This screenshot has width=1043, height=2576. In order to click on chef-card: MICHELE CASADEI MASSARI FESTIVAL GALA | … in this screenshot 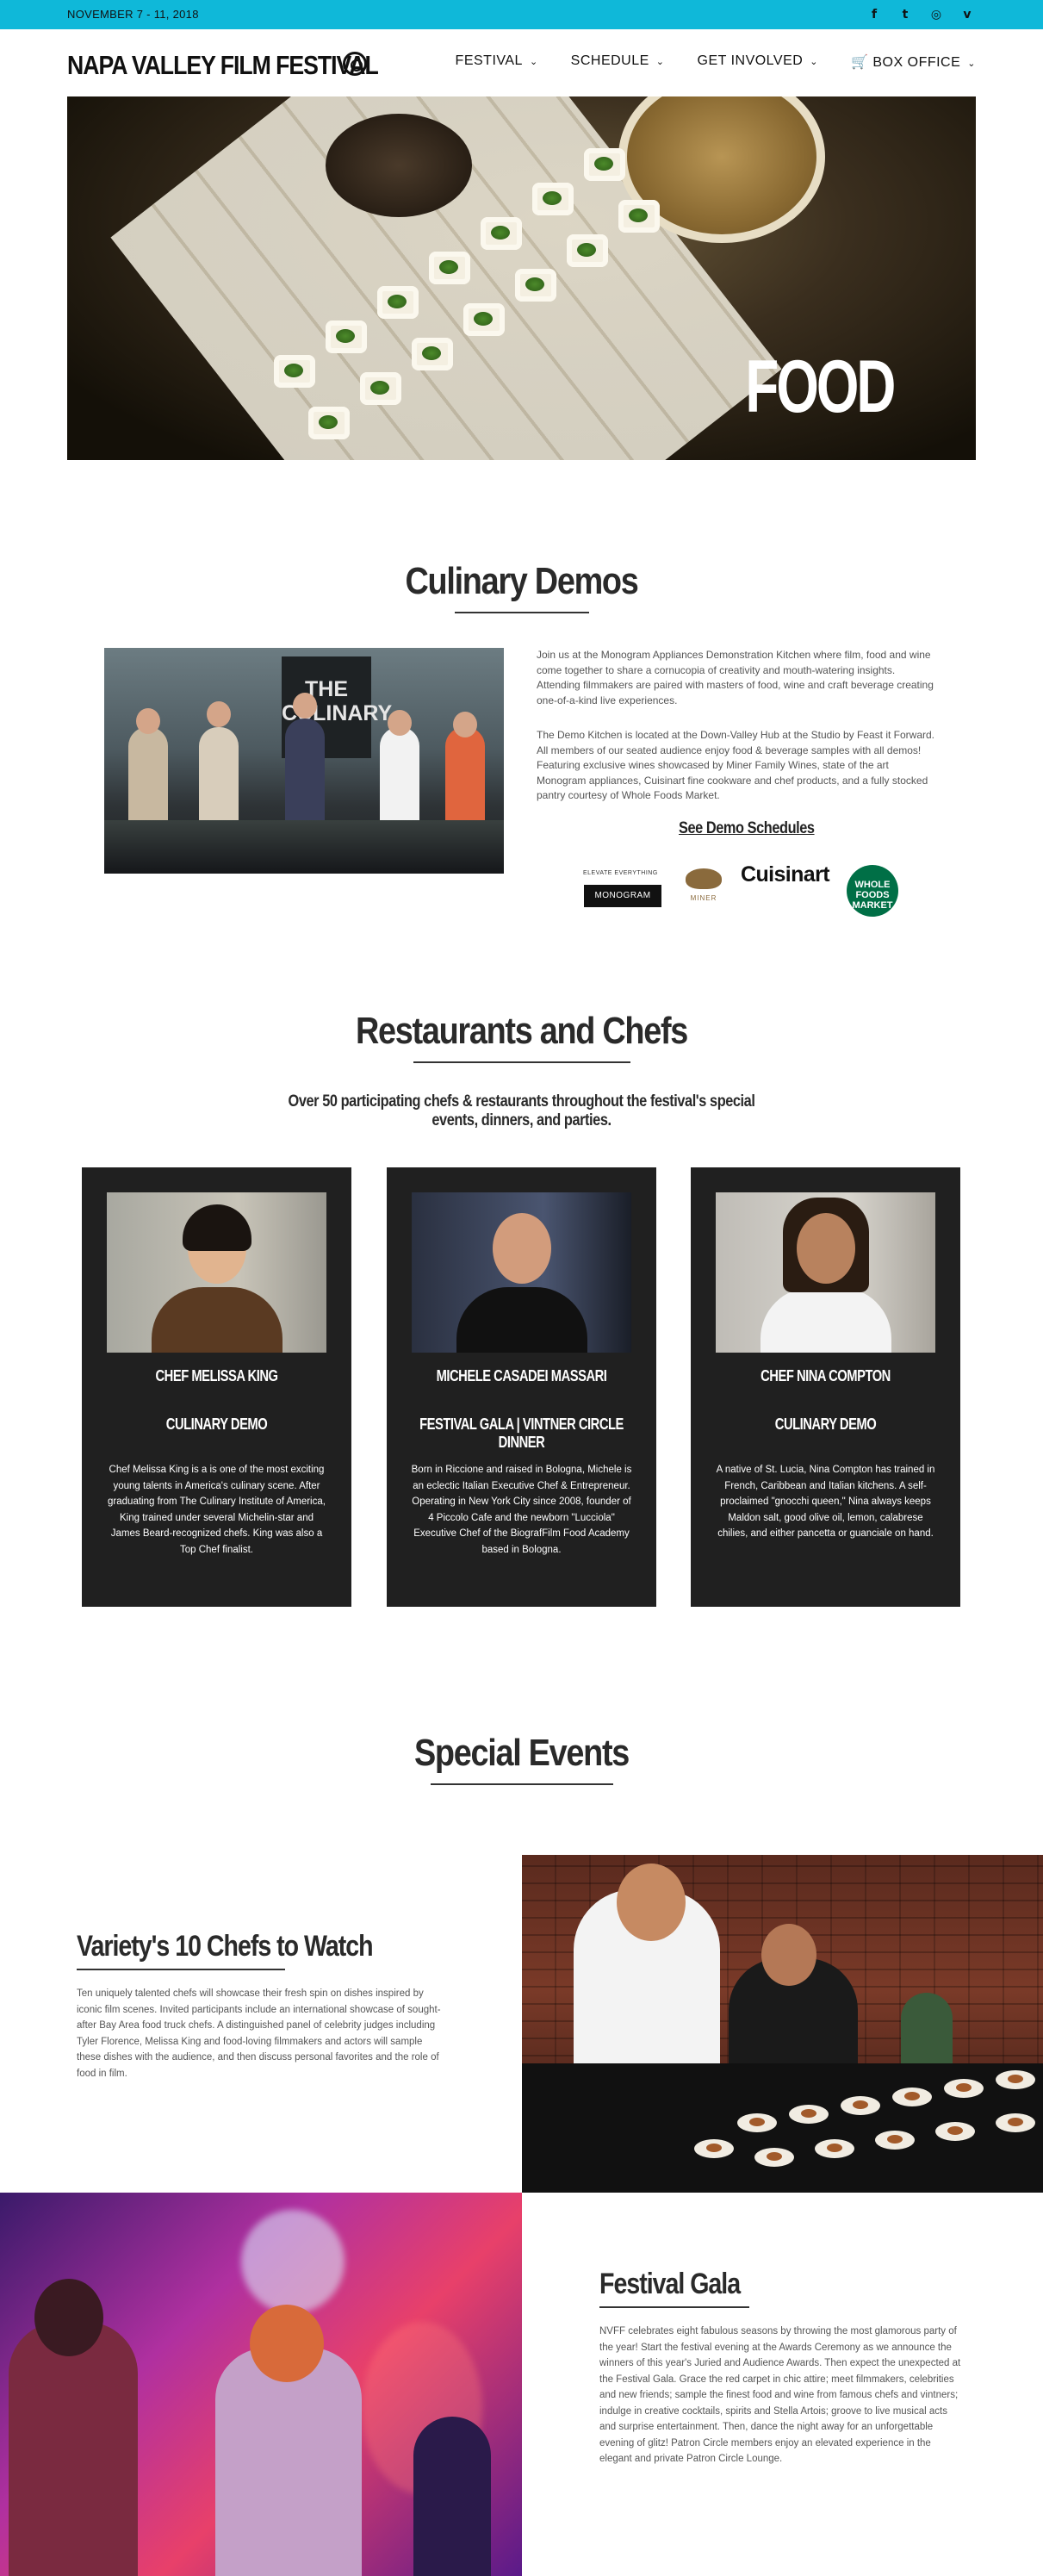, I will do `click(521, 1387)`.